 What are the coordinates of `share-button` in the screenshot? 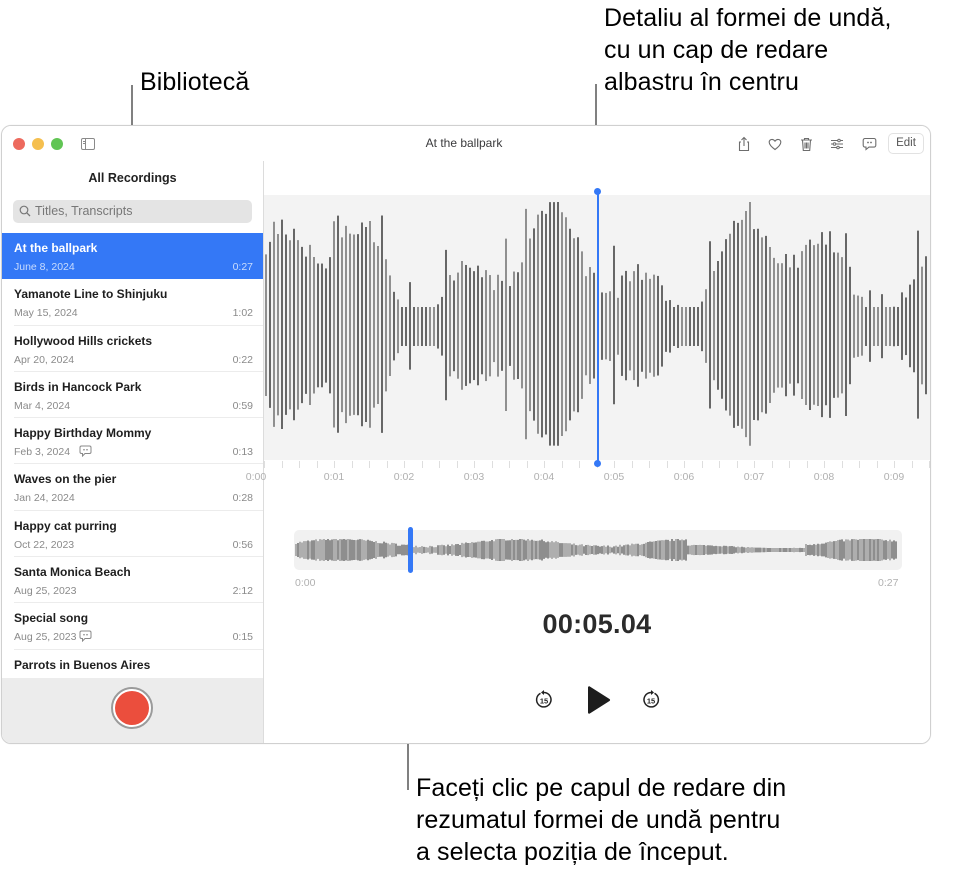 It's located at (744, 144).